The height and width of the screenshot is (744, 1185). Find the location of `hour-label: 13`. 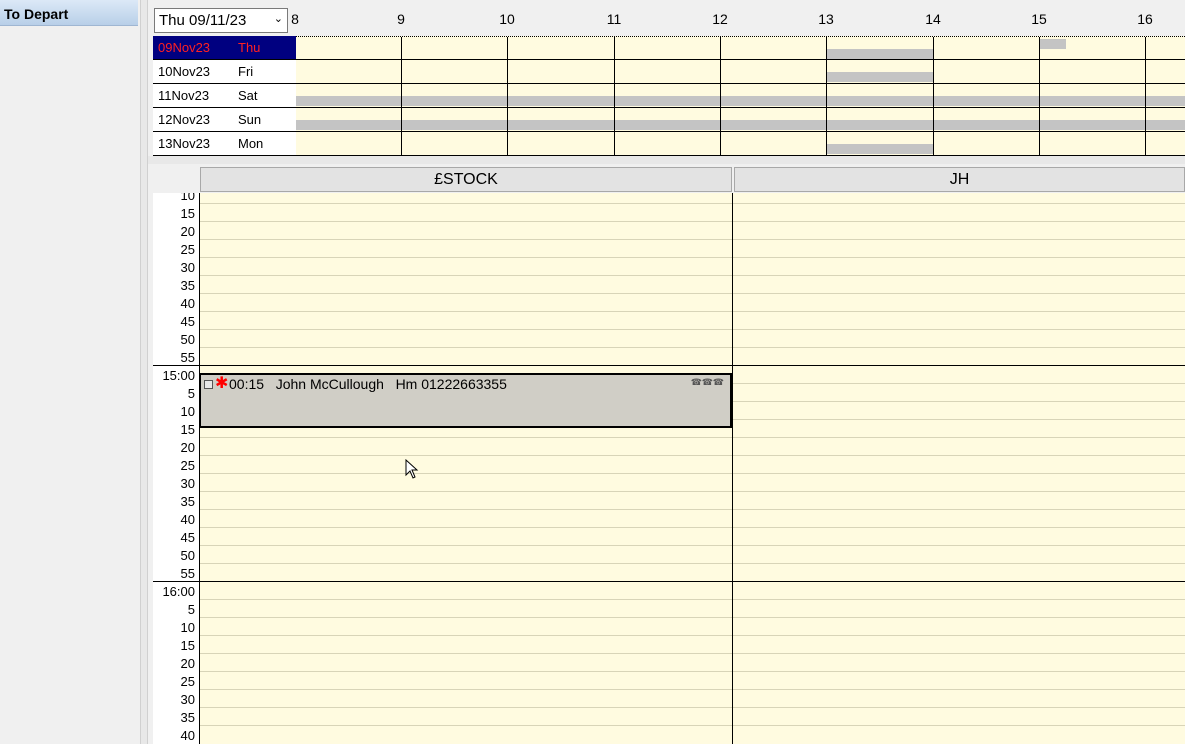

hour-label: 13 is located at coordinates (826, 19).